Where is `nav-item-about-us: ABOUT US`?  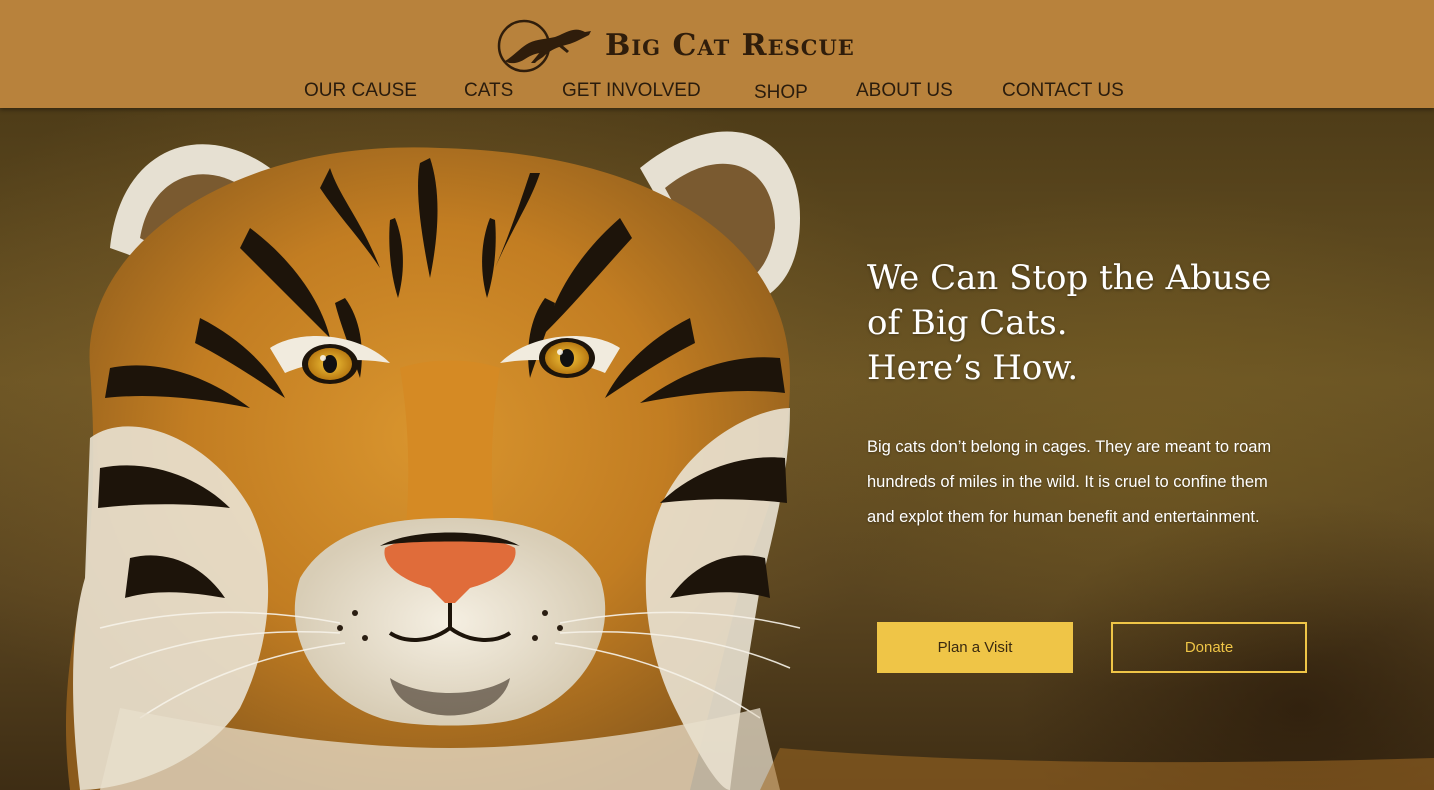 nav-item-about-us: ABOUT US is located at coordinates (904, 91).